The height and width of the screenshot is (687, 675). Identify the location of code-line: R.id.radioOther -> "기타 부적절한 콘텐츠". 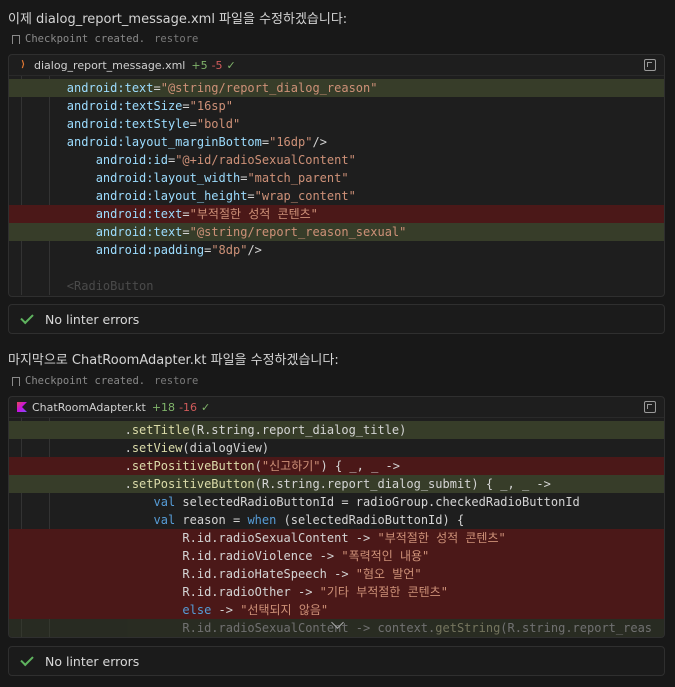
(336, 592).